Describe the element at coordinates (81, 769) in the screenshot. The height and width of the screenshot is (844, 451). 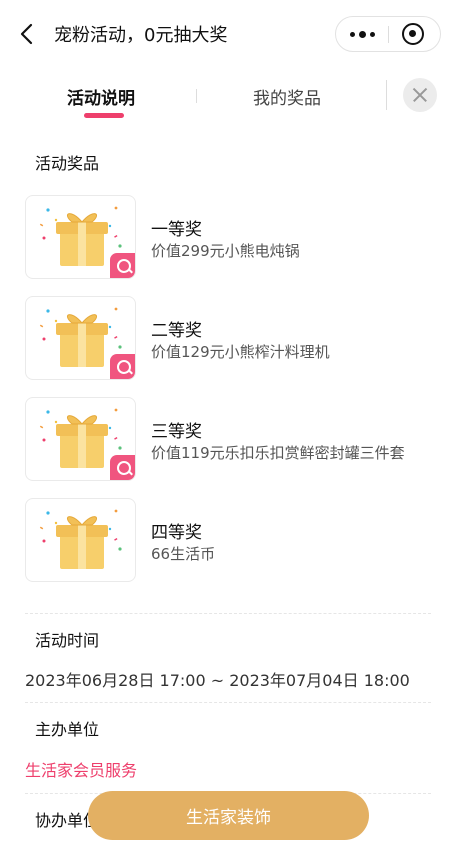
I see `organizer-link: 生活家会员服务` at that location.